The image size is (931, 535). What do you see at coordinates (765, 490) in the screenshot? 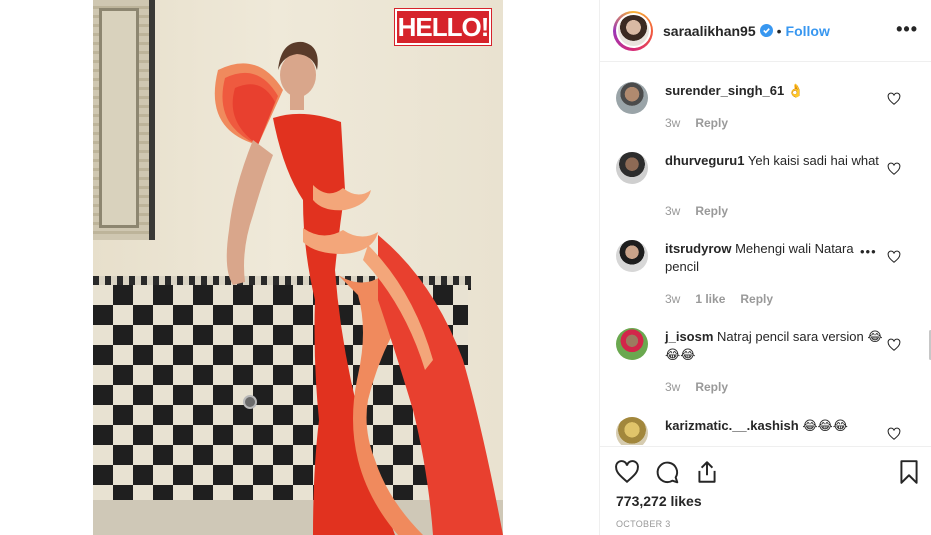
I see `post-actions: 773,272 likes OCTOBER 3` at bounding box center [765, 490].